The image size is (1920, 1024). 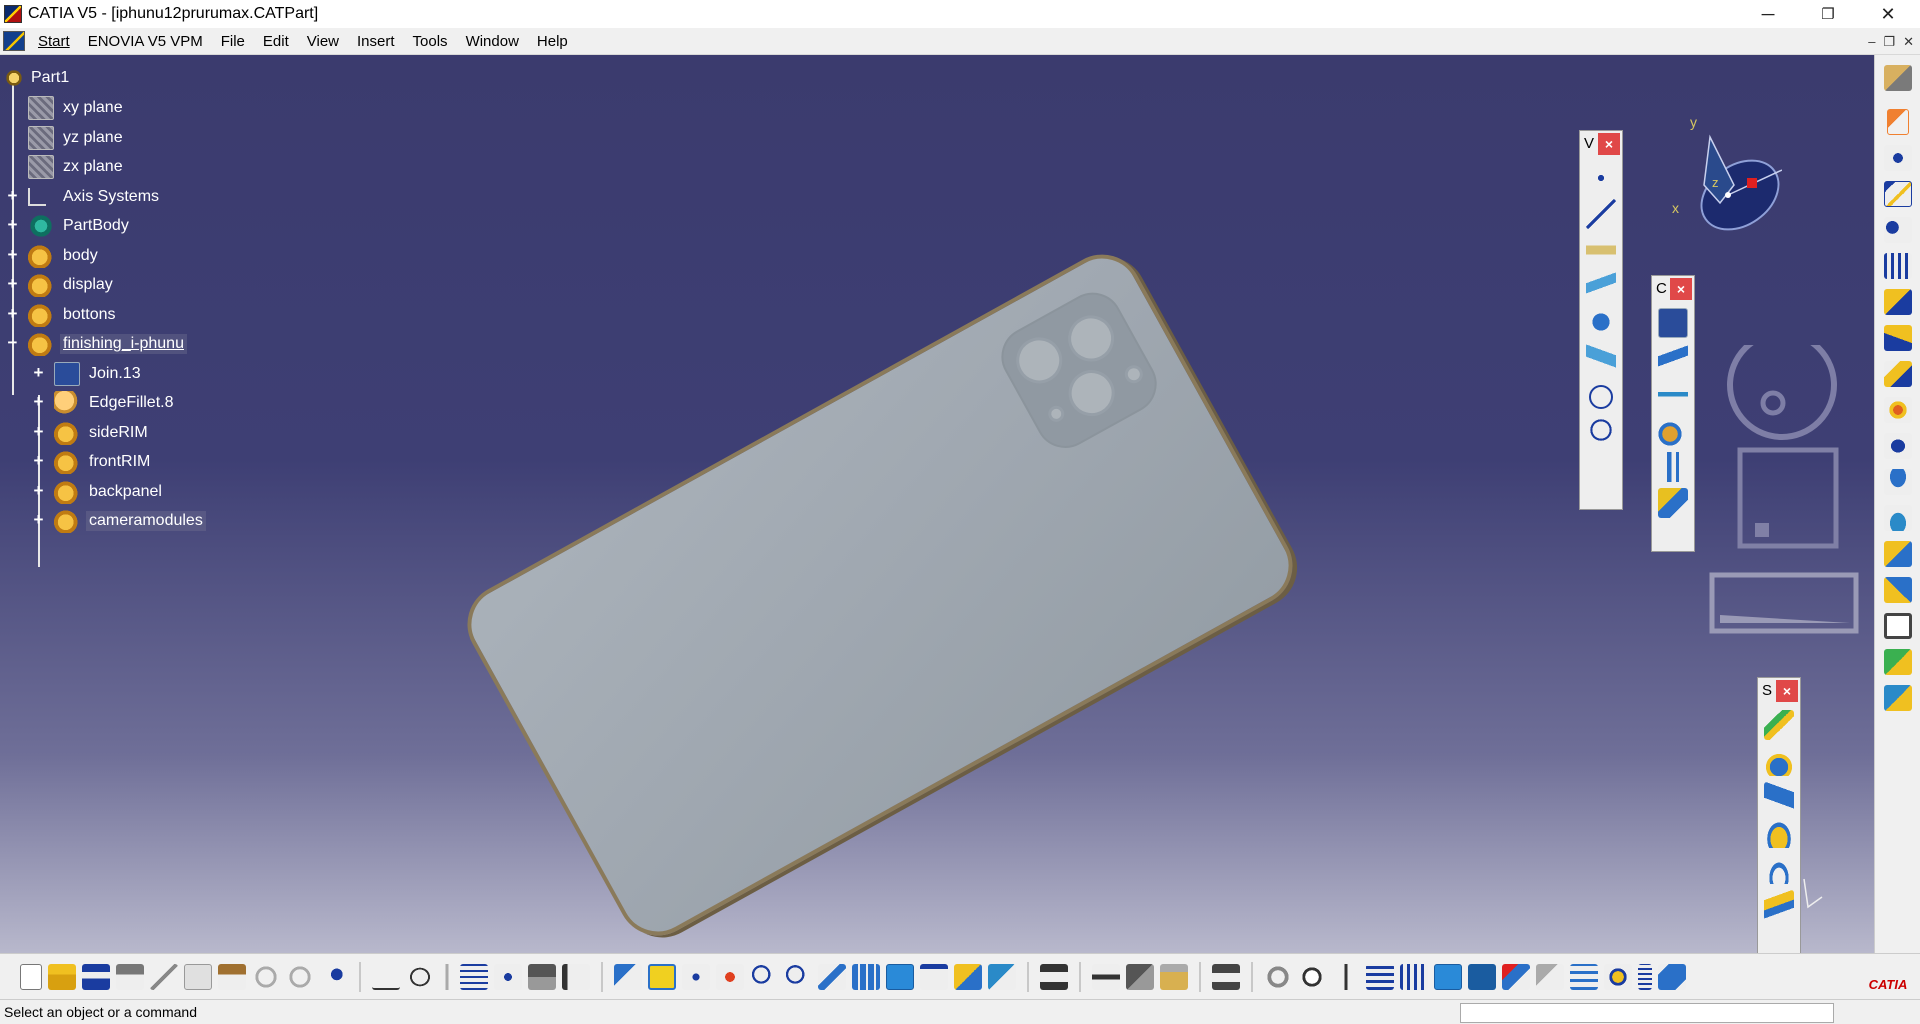 What do you see at coordinates (77, 138) in the screenshot?
I see `tree-node-yz-plane: yz plane` at bounding box center [77, 138].